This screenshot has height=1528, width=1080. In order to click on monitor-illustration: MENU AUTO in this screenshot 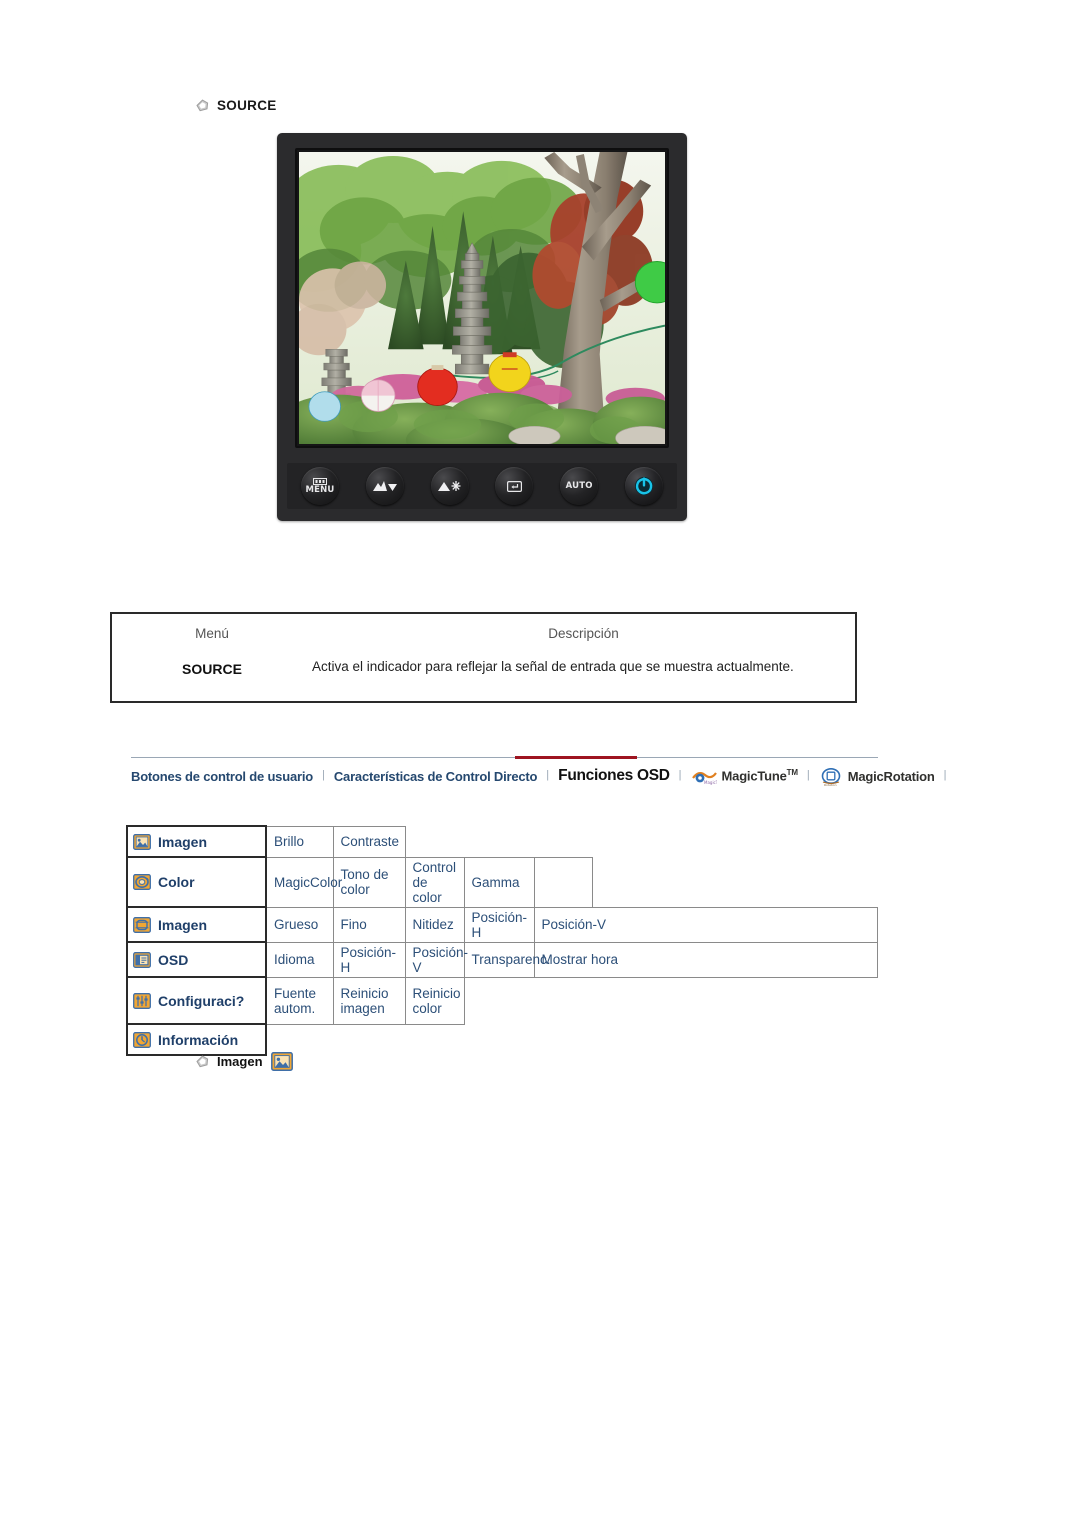, I will do `click(482, 327)`.